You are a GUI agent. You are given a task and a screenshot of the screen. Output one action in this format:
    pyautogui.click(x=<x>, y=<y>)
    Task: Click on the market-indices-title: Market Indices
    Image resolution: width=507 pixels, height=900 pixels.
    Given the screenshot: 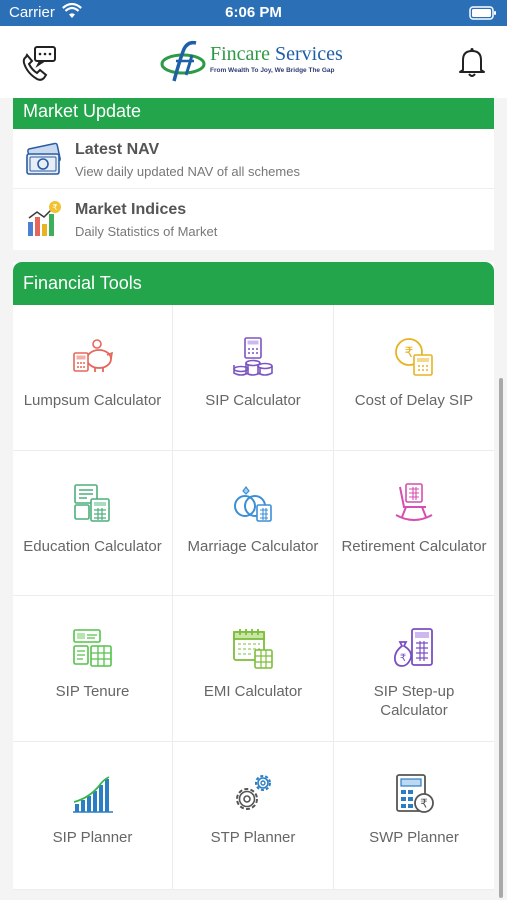 What is the action you would take?
    pyautogui.click(x=131, y=209)
    